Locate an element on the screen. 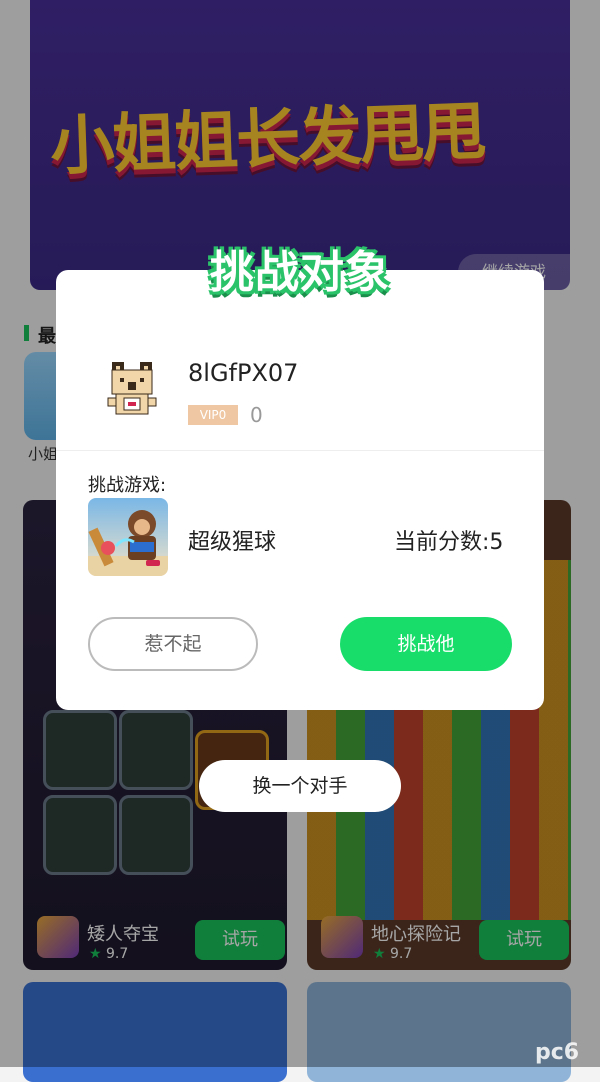 The width and height of the screenshot is (600, 1082). vip-badge: VIP0 is located at coordinates (213, 415).